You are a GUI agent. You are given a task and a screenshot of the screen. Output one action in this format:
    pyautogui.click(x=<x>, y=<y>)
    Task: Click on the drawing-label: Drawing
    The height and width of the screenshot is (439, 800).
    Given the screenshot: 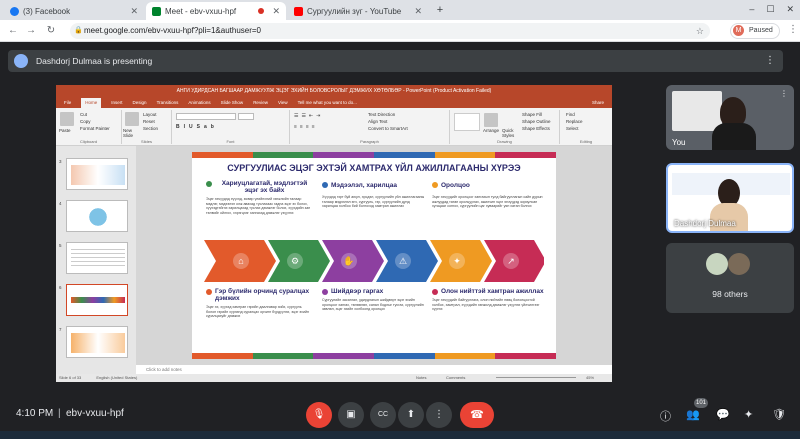 What is the action you would take?
    pyautogui.click(x=504, y=141)
    